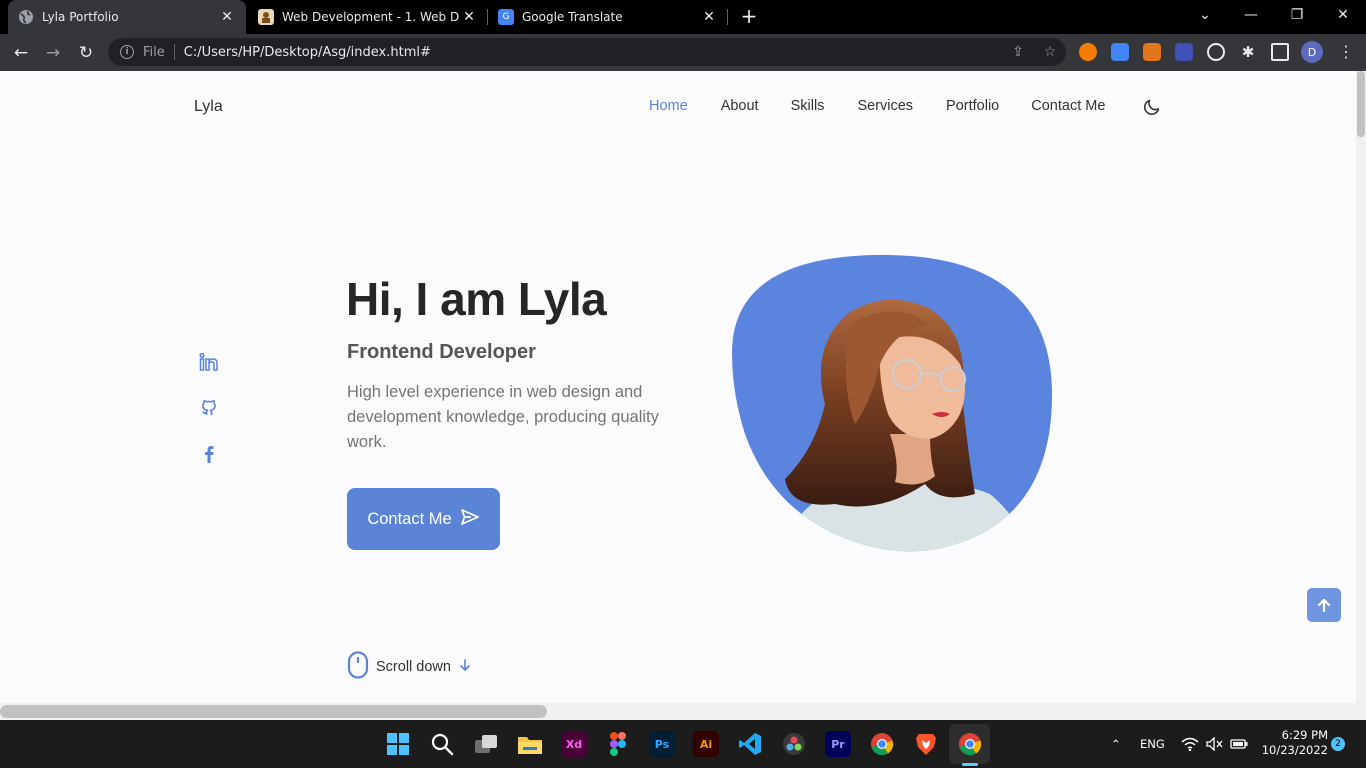 The height and width of the screenshot is (768, 1366). I want to click on nav-skills: Skills, so click(808, 106).